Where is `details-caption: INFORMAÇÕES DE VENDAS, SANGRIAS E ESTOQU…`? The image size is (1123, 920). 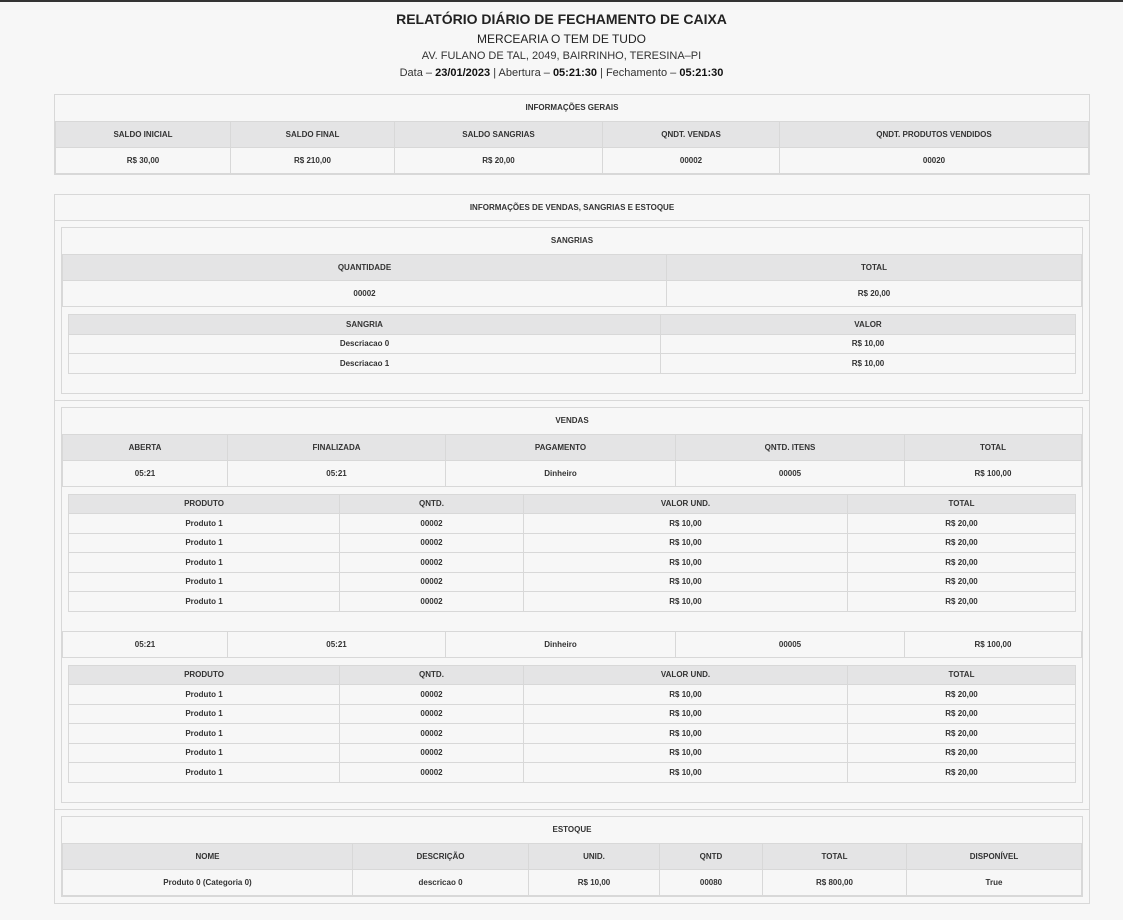 details-caption: INFORMAÇÕES DE VENDAS, SANGRIAS E ESTOQU… is located at coordinates (572, 208).